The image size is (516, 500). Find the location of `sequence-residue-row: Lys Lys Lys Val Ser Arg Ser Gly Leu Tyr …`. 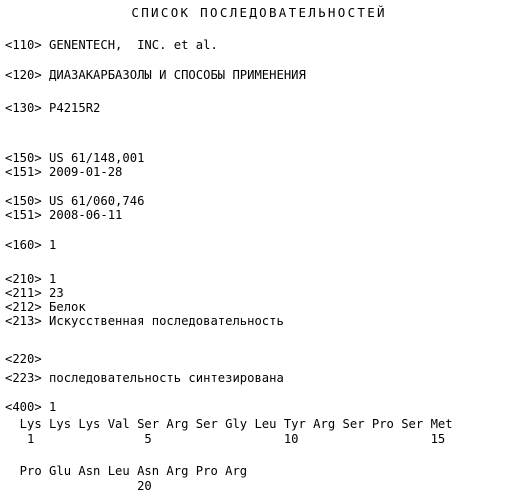

sequence-residue-row: Lys Lys Lys Val Ser Arg Ser Gly Leu Tyr … is located at coordinates (229, 424).